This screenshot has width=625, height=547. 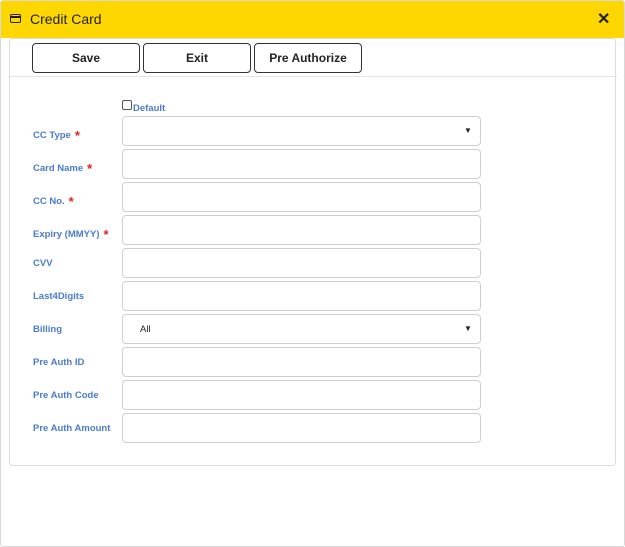 What do you see at coordinates (58, 168) in the screenshot?
I see `card-name-label-text: Card Name` at bounding box center [58, 168].